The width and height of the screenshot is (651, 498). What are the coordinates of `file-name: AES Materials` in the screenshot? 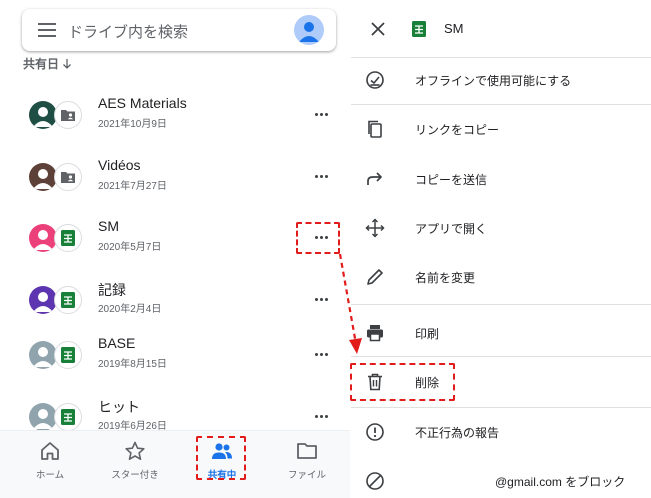 It's located at (142, 103).